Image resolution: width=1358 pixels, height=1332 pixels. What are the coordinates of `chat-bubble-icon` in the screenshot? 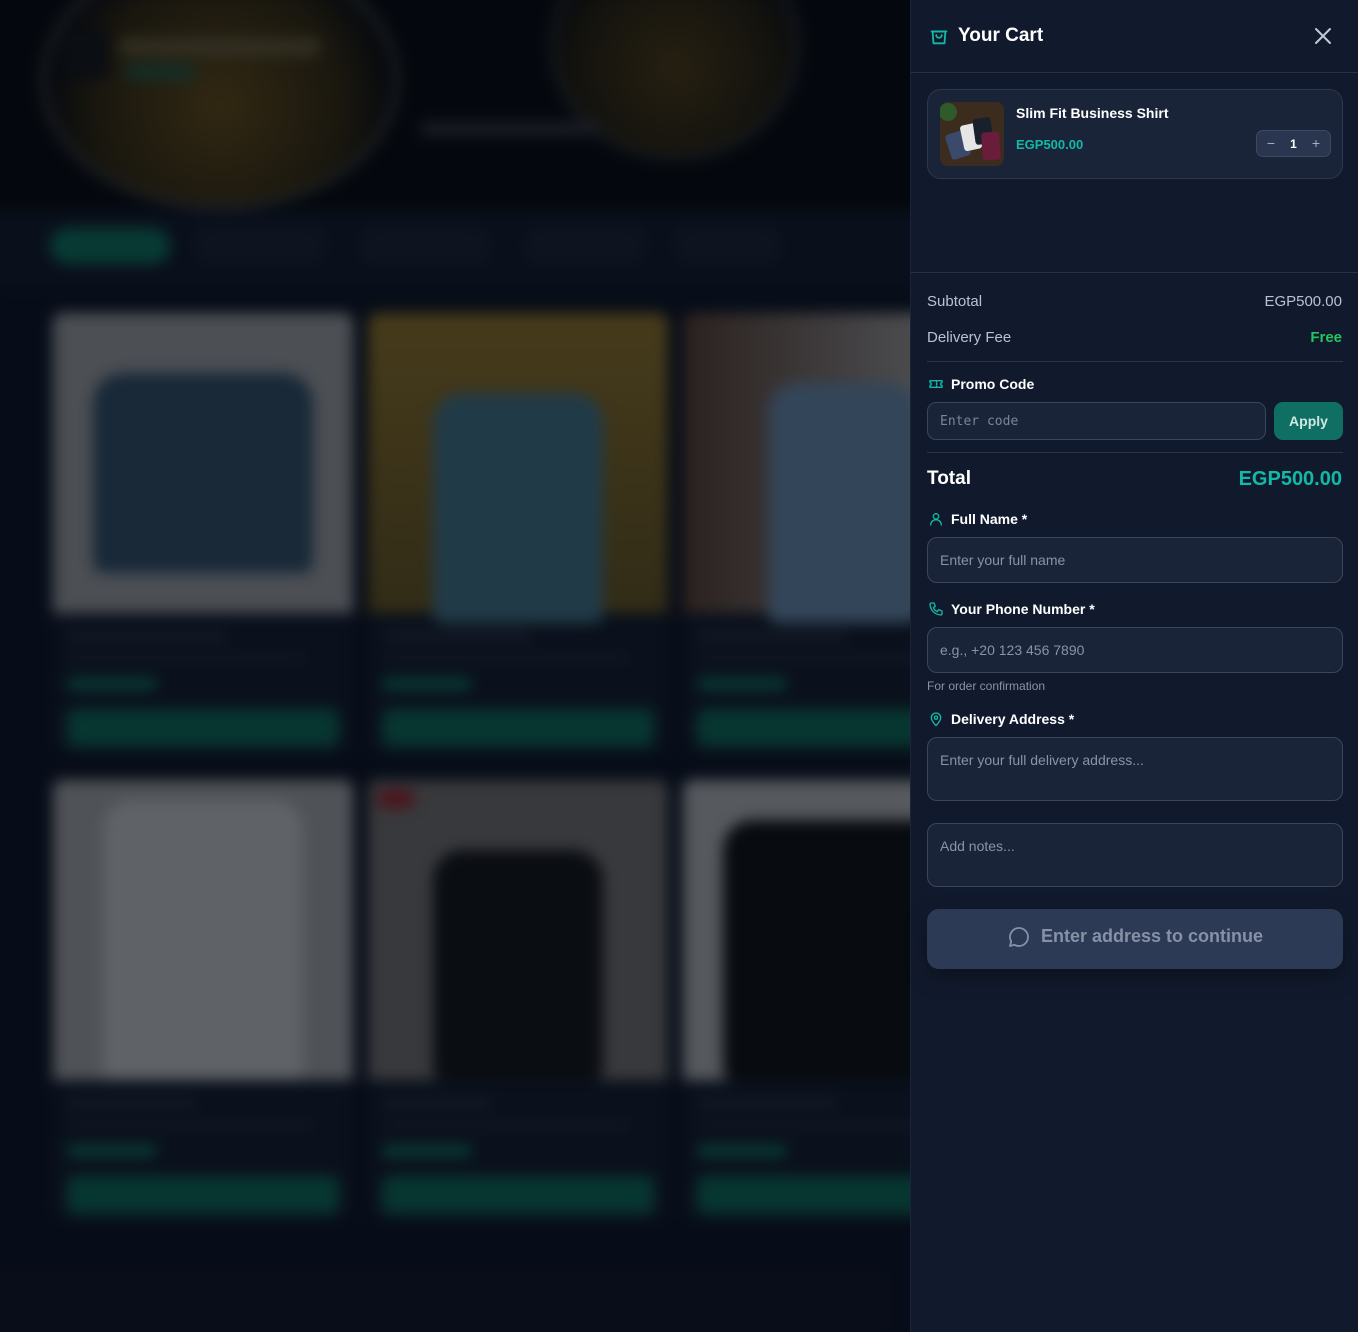 It's located at (1019, 936).